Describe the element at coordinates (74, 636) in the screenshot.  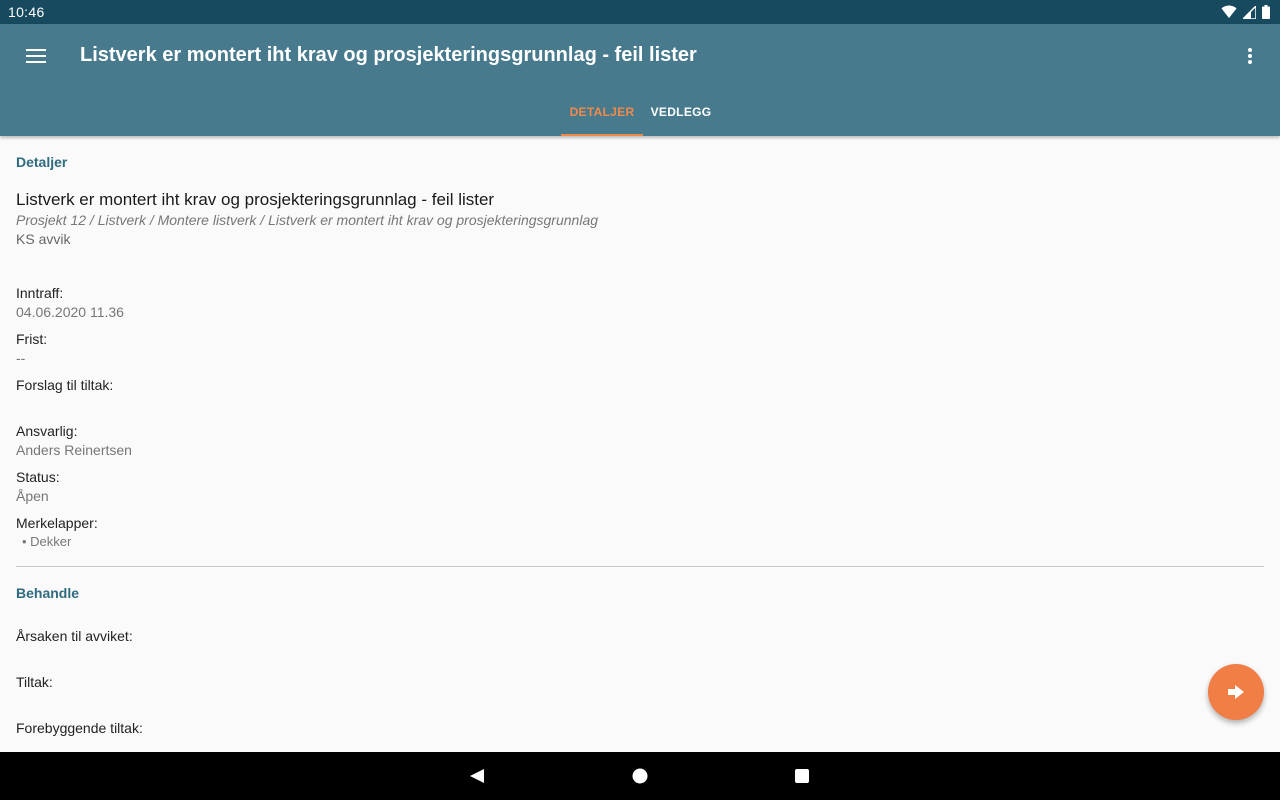
I see `field-label-arsaken: Årsaken til avviket:` at that location.